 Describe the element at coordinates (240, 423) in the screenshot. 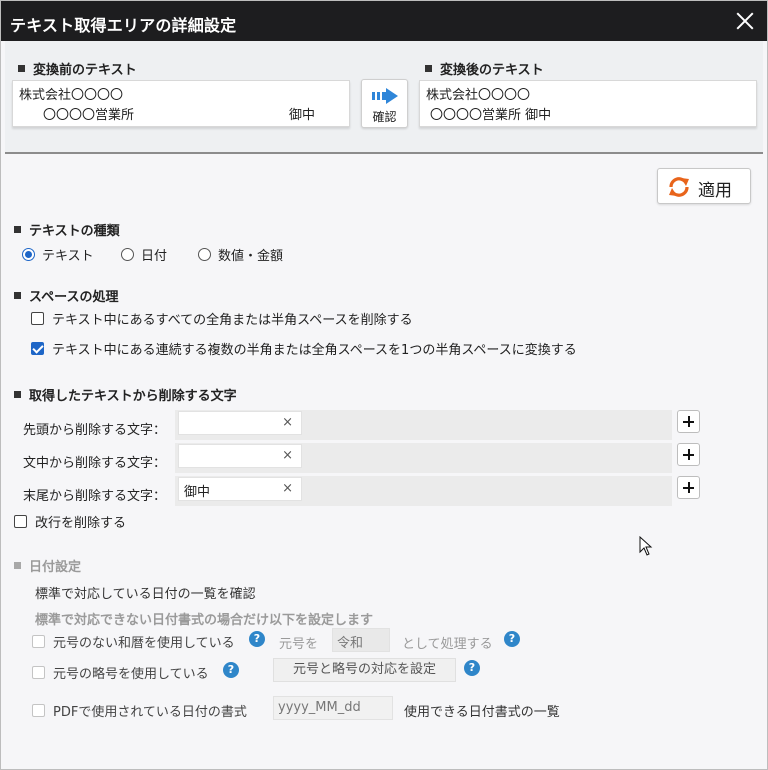

I see `remove-leading-input: ×` at that location.